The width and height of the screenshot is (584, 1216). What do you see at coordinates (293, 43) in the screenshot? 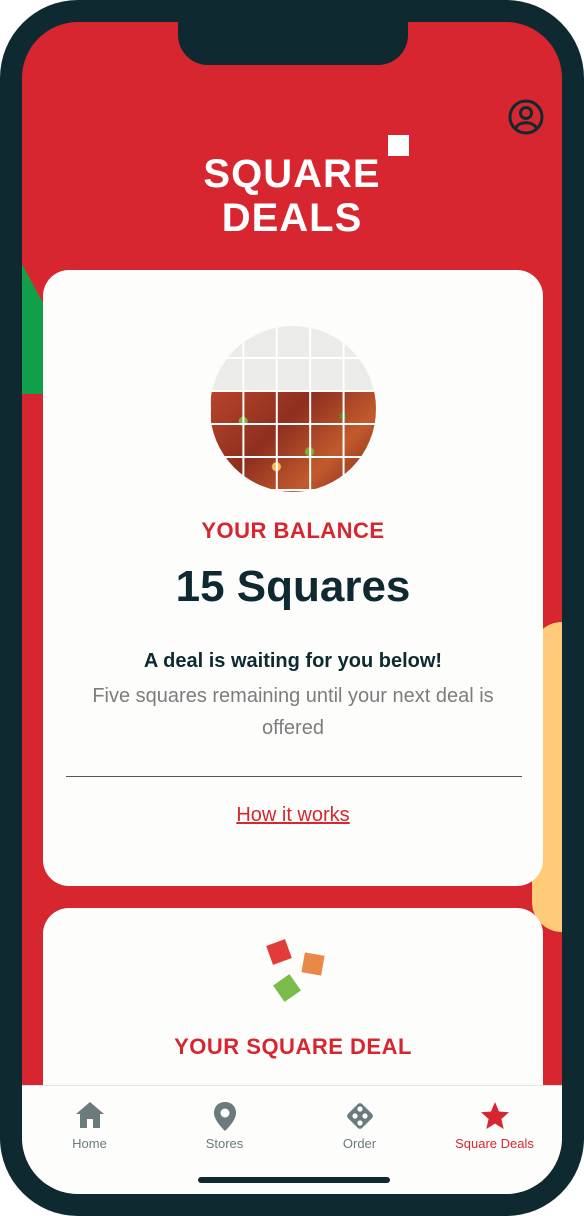
I see `device-notch` at bounding box center [293, 43].